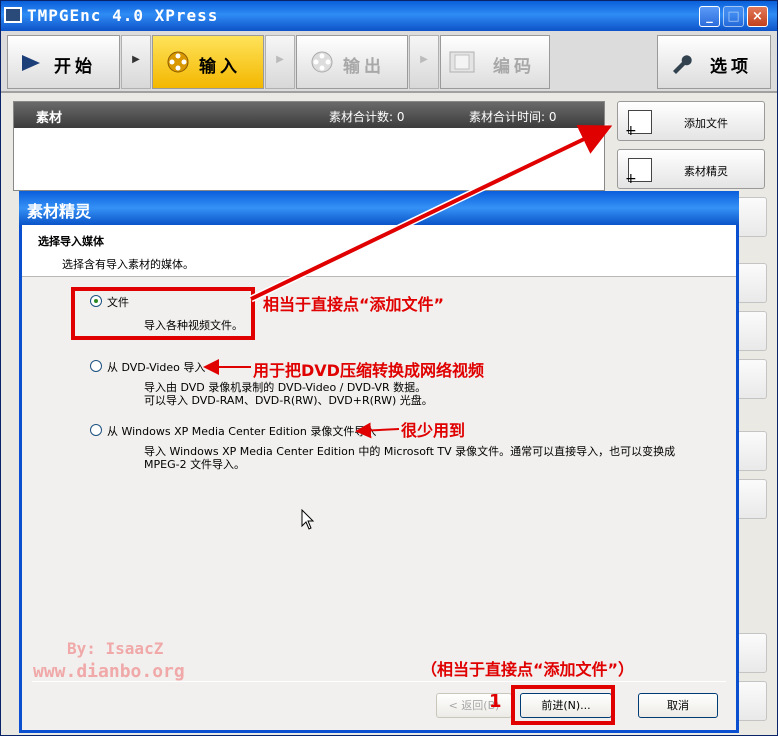  What do you see at coordinates (462, 62) in the screenshot?
I see `film-strip-icon` at bounding box center [462, 62].